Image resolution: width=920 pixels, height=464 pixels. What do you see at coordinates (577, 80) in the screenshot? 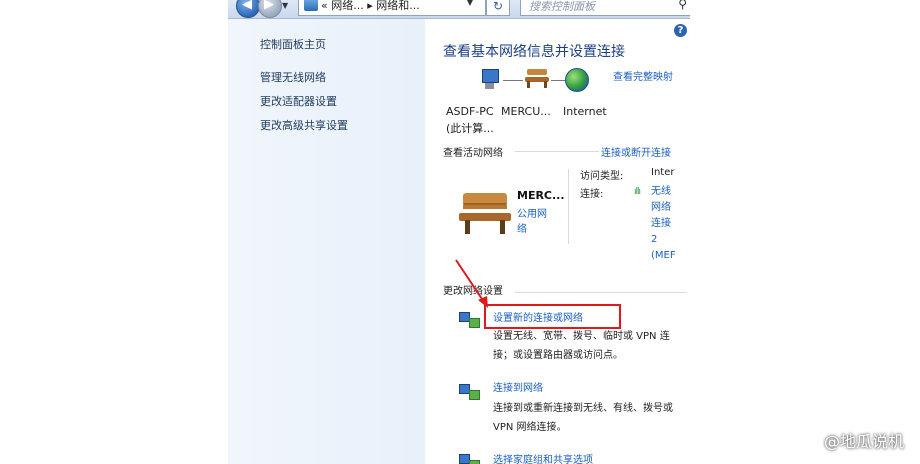
I see `internet-globe-icon` at bounding box center [577, 80].